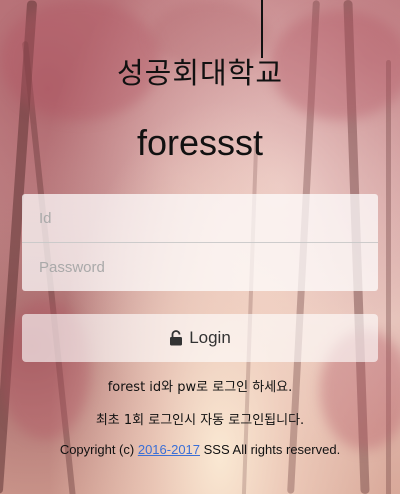 Image resolution: width=400 pixels, height=494 pixels. I want to click on lock-open-icon, so click(176, 338).